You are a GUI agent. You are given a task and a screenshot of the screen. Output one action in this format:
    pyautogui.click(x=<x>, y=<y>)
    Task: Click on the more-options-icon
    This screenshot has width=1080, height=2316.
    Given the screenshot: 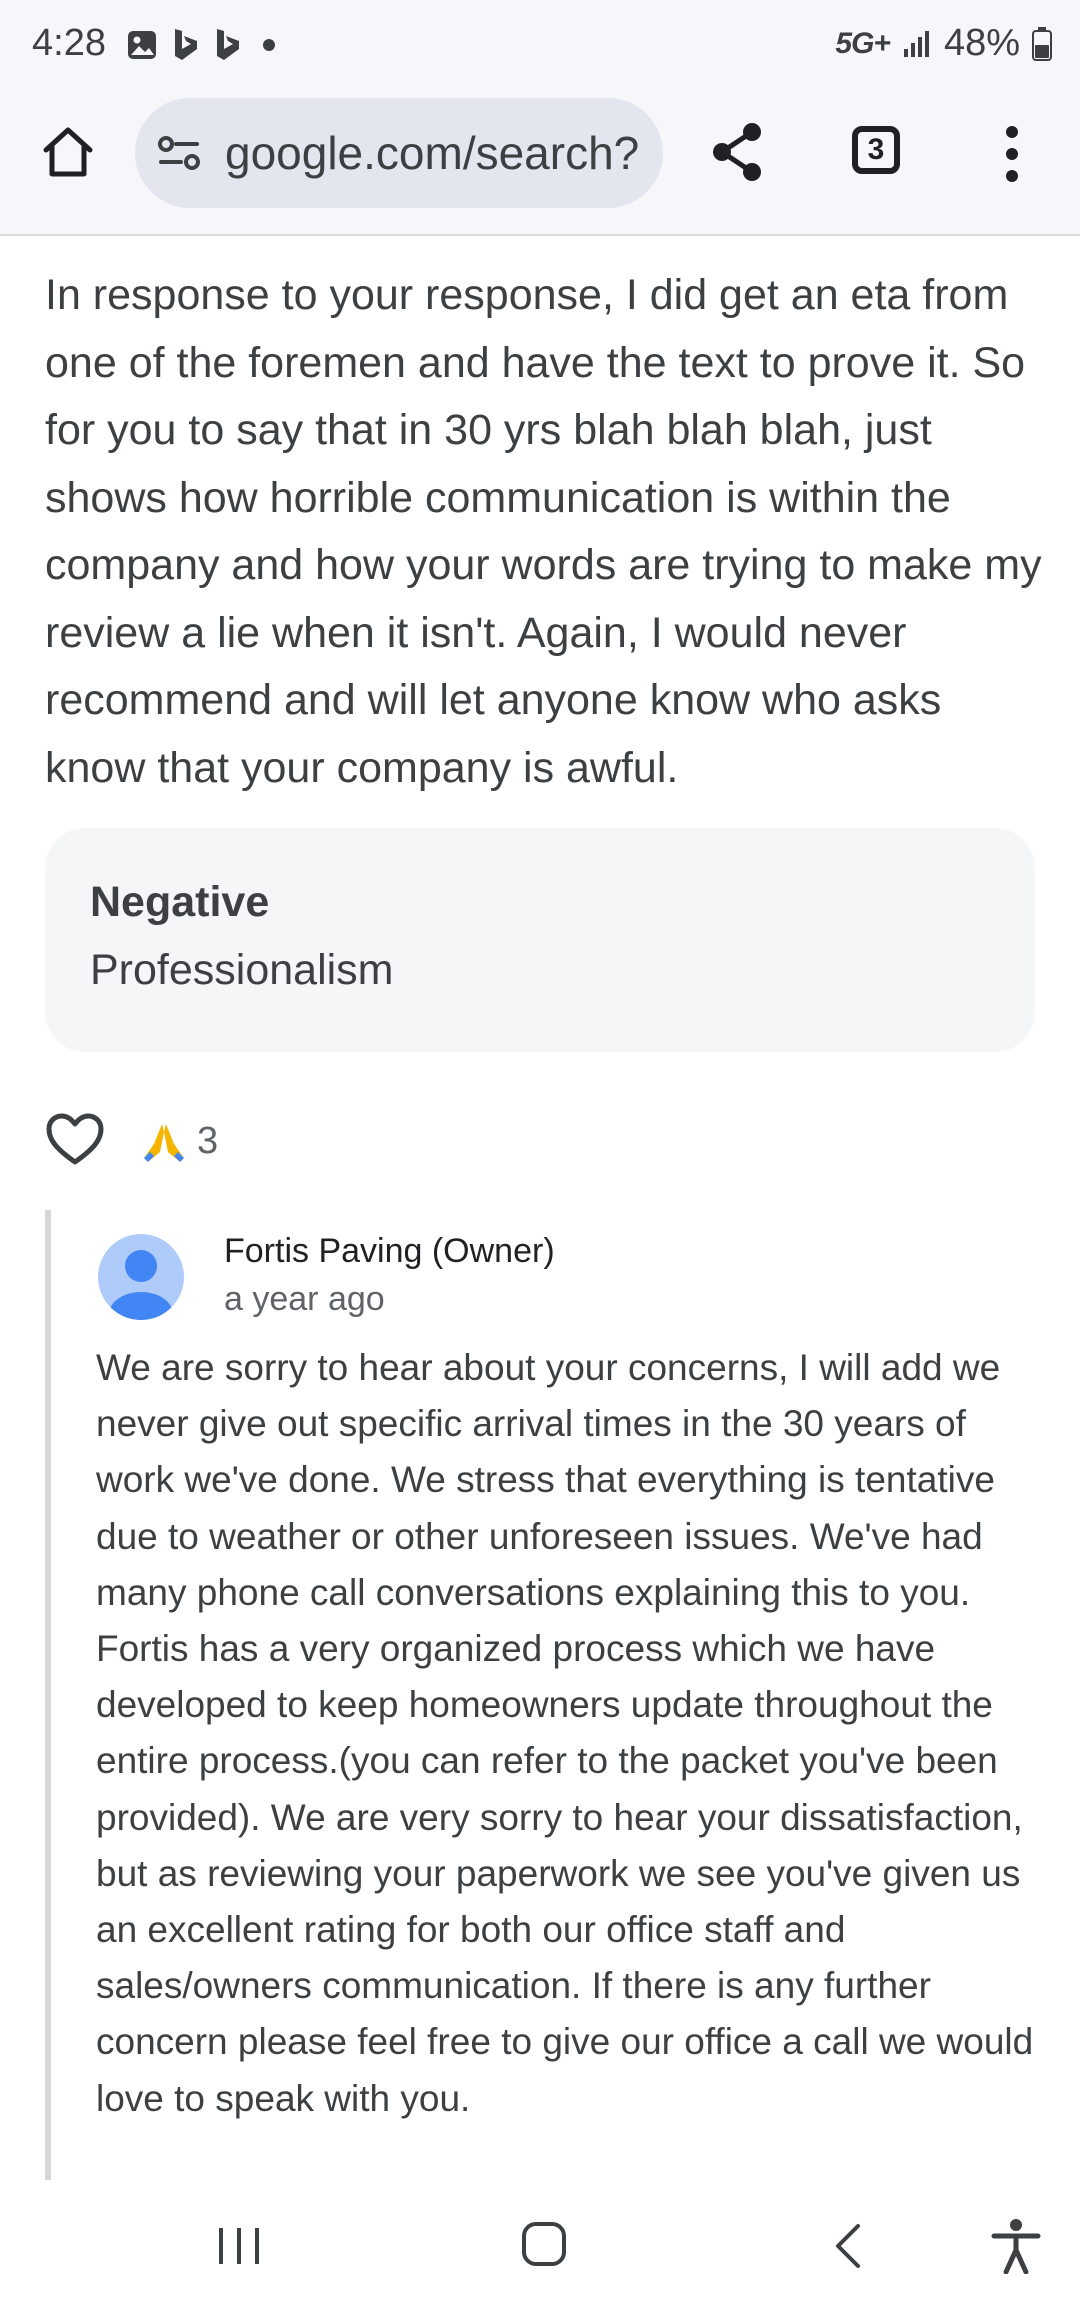 What is the action you would take?
    pyautogui.click(x=1012, y=154)
    